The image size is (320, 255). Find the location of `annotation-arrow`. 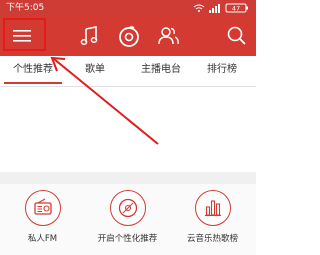

annotation-arrow is located at coordinates (104, 100).